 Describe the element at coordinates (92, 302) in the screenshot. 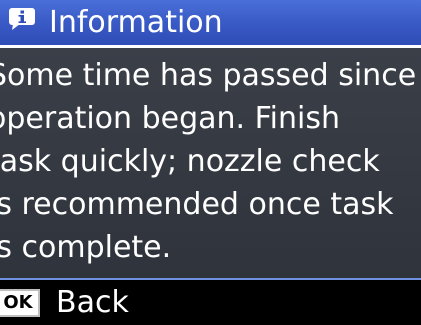

I see `back-label: Back` at that location.